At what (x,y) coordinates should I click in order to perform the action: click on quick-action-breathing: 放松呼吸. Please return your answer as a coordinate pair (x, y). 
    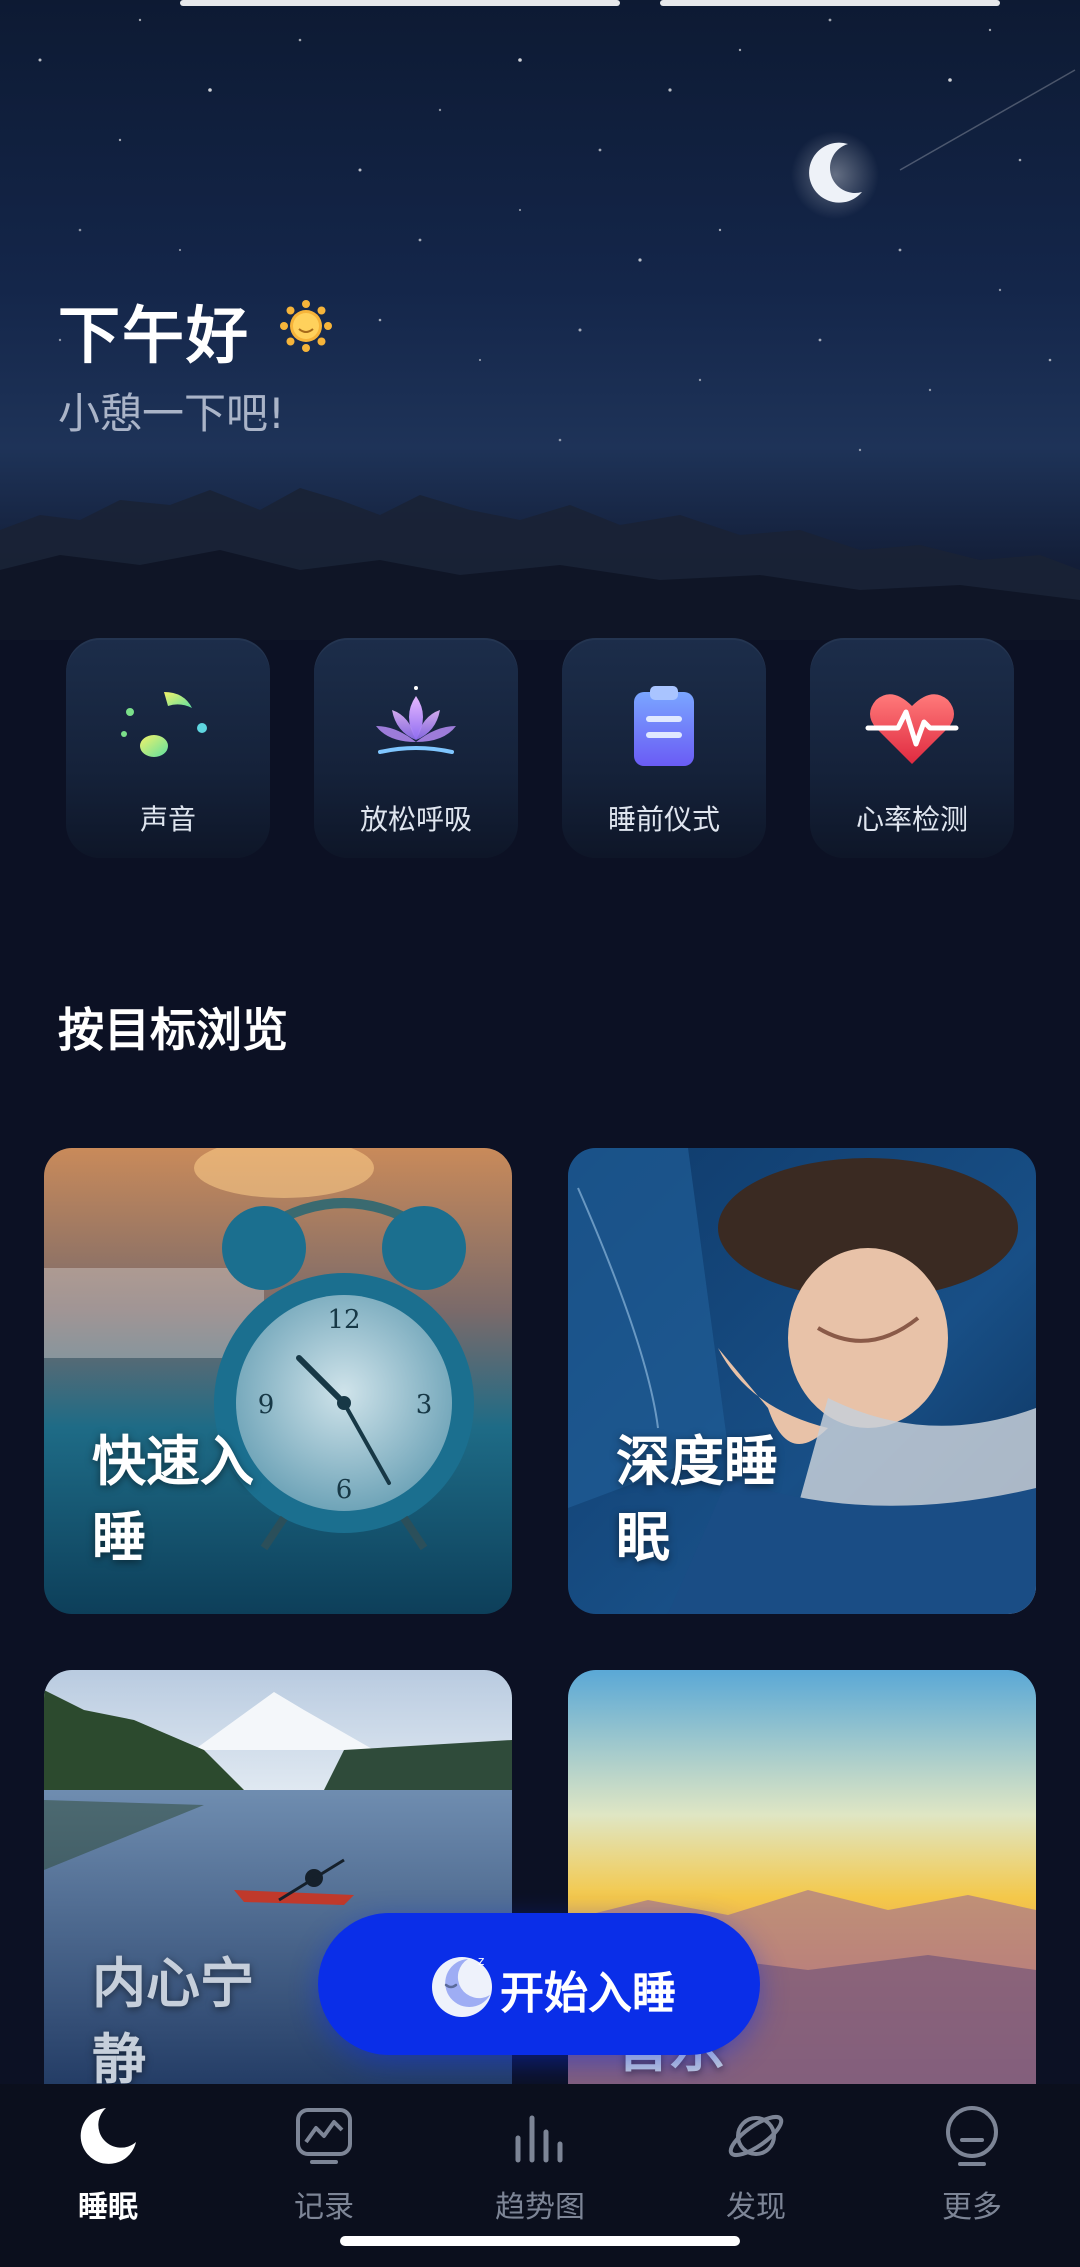
    Looking at the image, I should click on (416, 748).